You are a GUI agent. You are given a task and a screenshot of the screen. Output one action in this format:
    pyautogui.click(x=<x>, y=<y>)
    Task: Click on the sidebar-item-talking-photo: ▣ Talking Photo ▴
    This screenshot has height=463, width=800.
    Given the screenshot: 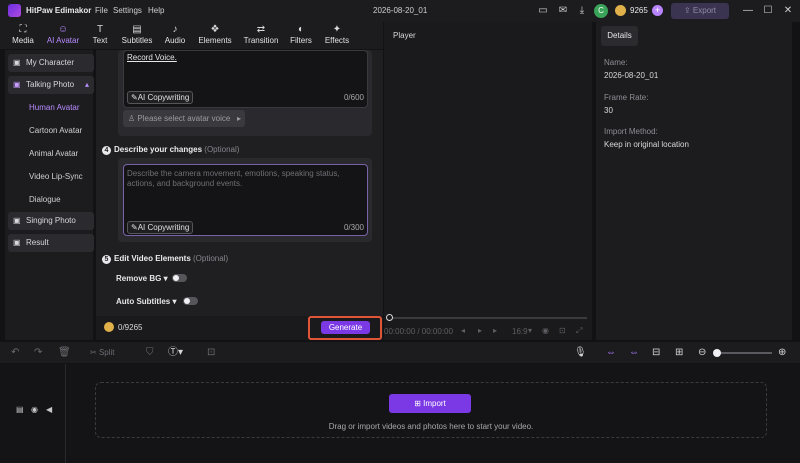 What is the action you would take?
    pyautogui.click(x=51, y=85)
    